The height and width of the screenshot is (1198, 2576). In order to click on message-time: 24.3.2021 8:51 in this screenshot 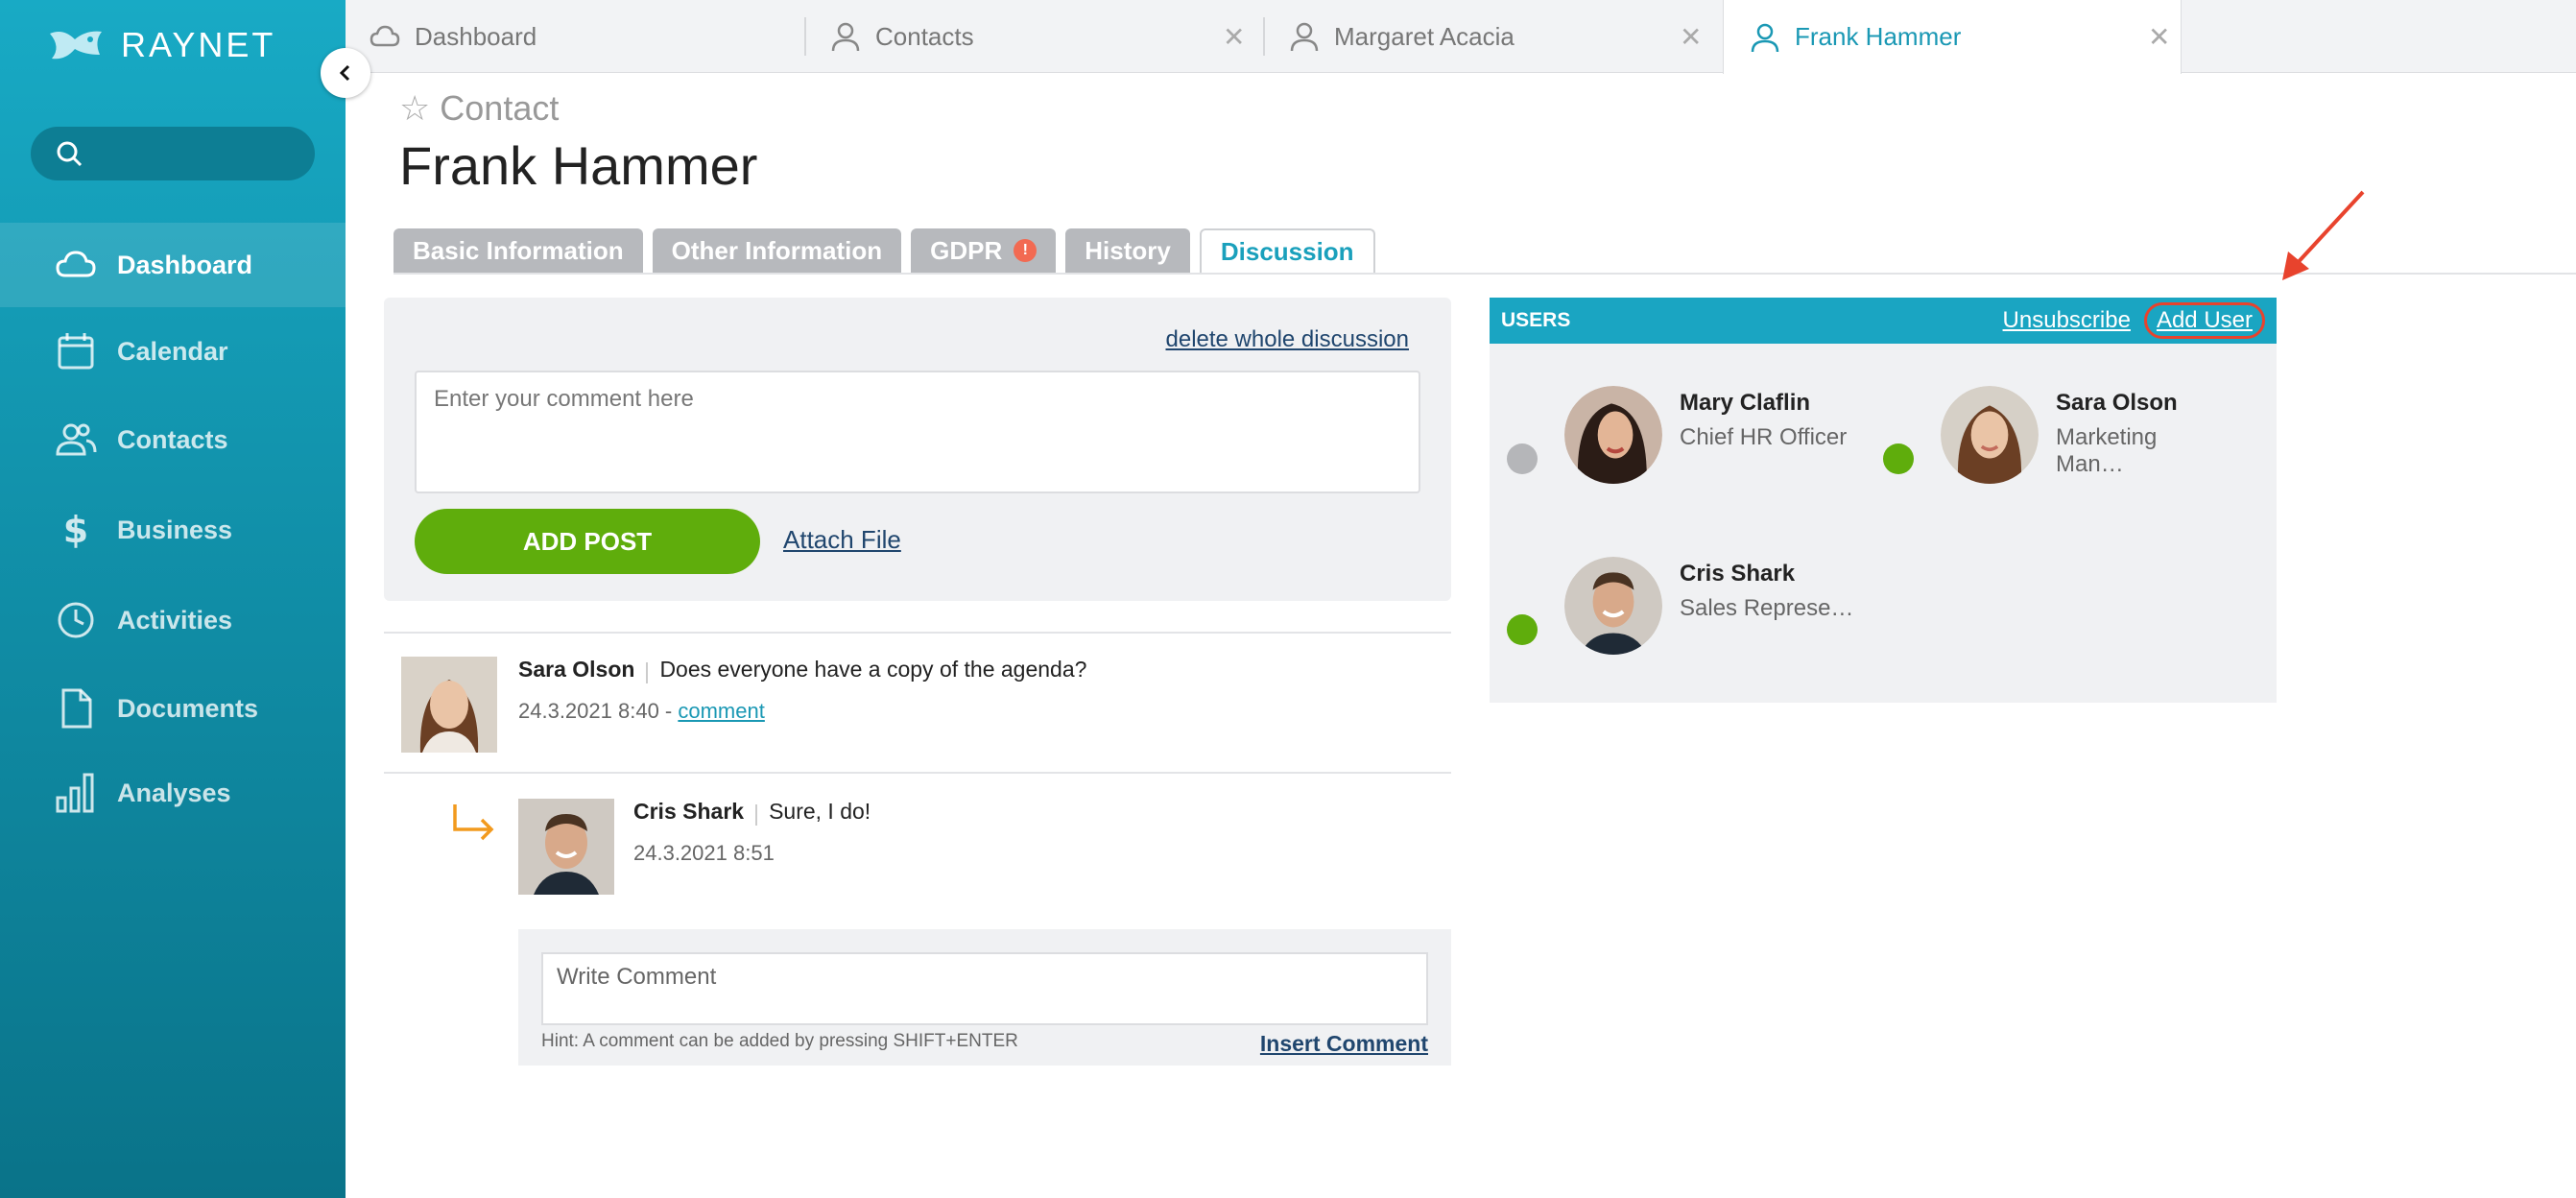, I will do `click(704, 853)`.